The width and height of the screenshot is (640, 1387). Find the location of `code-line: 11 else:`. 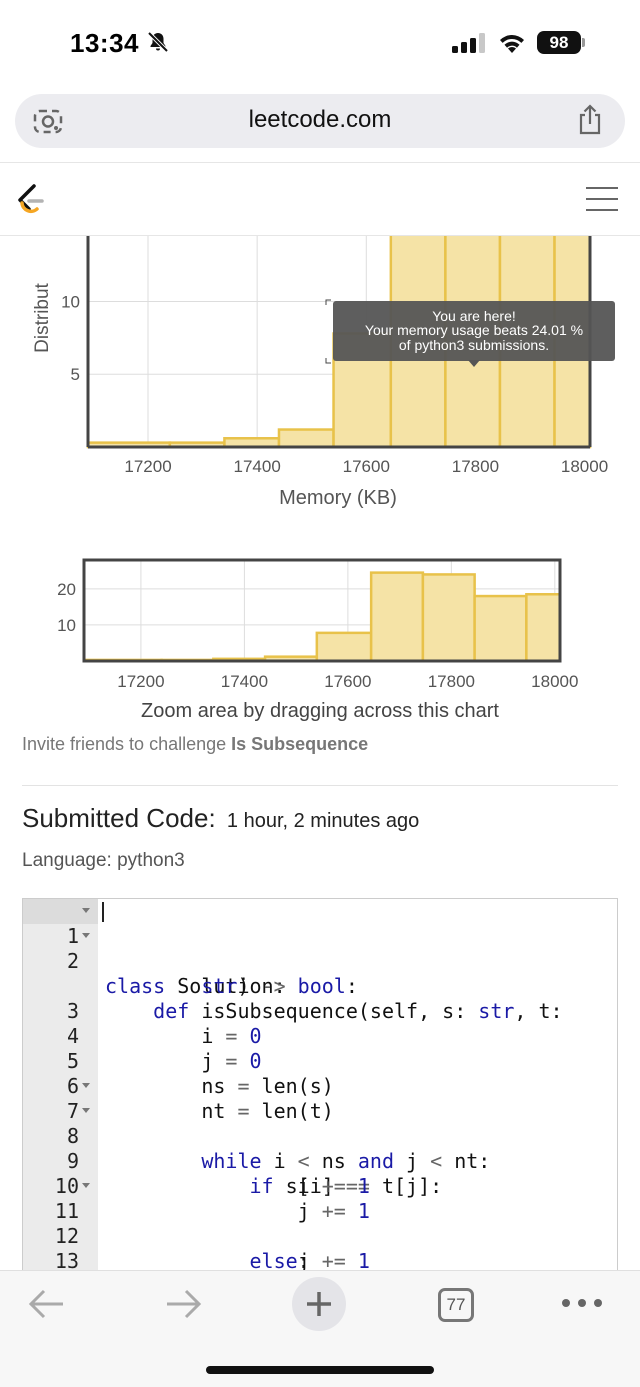

code-line: 11 else: is located at coordinates (320, 1222).